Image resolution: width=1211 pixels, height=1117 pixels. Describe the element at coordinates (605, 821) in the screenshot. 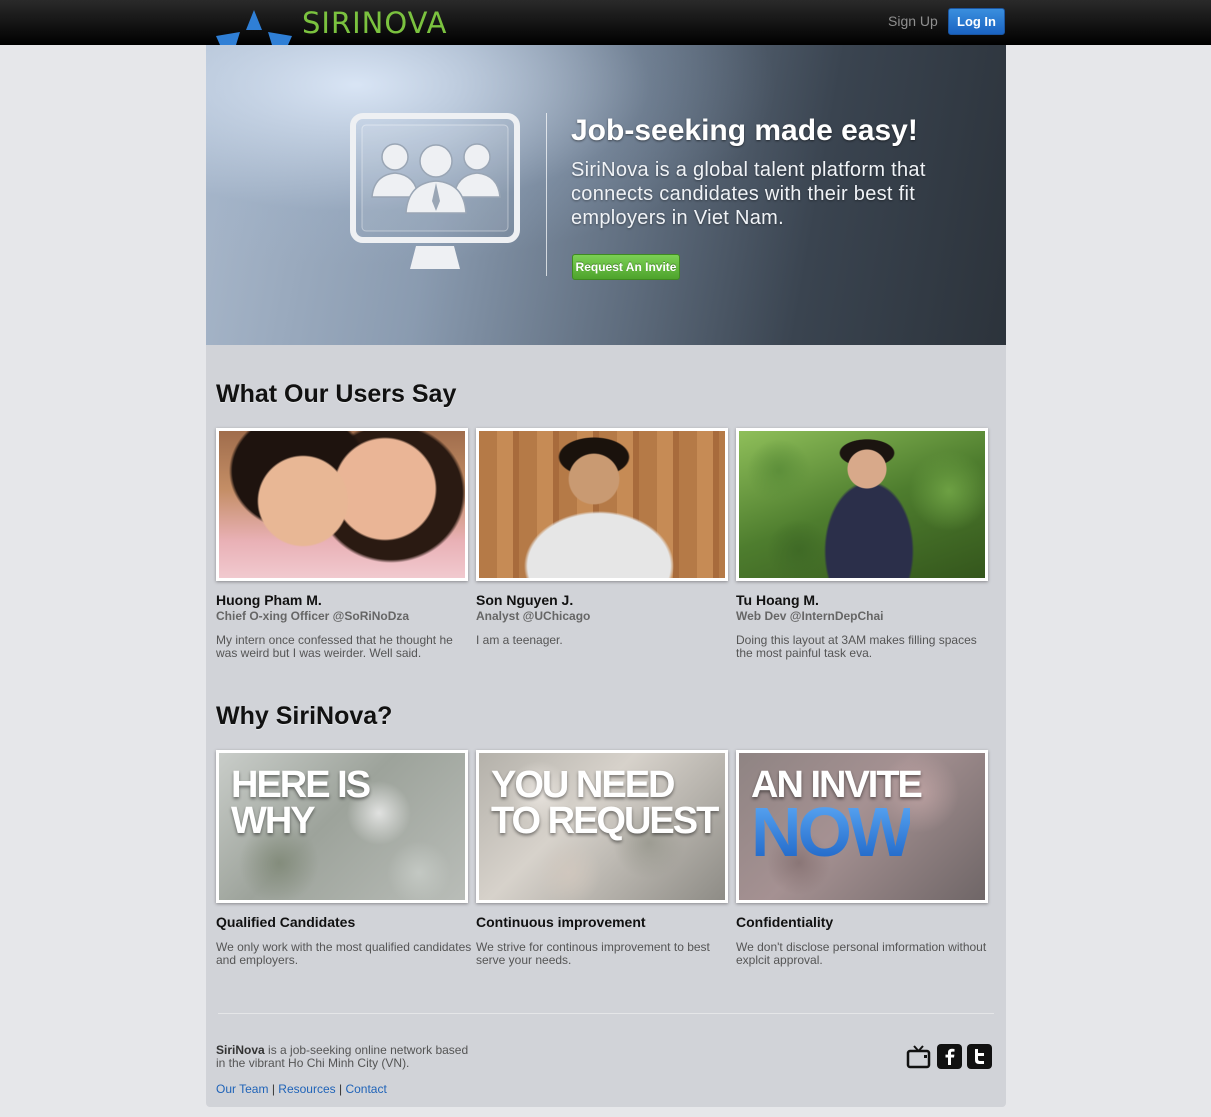

I see `feature-image-text: TO REQUEST` at that location.